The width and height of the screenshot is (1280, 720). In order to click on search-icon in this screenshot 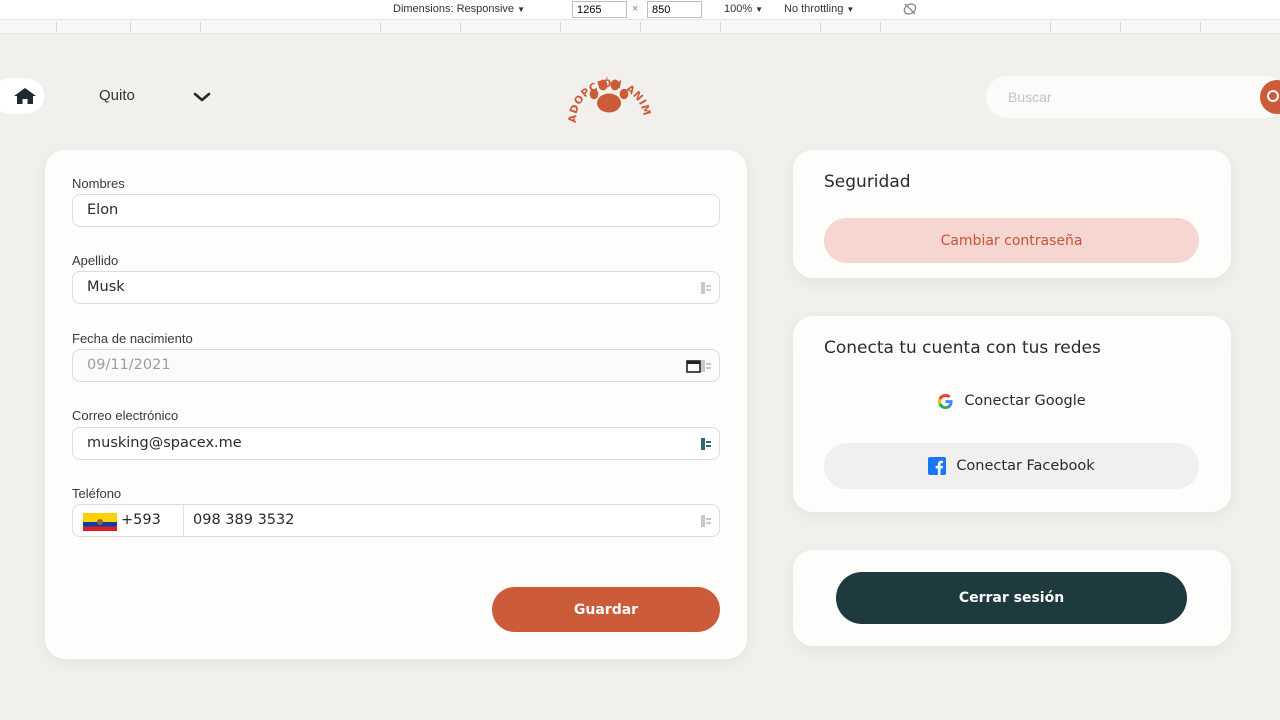, I will do `click(1273, 96)`.